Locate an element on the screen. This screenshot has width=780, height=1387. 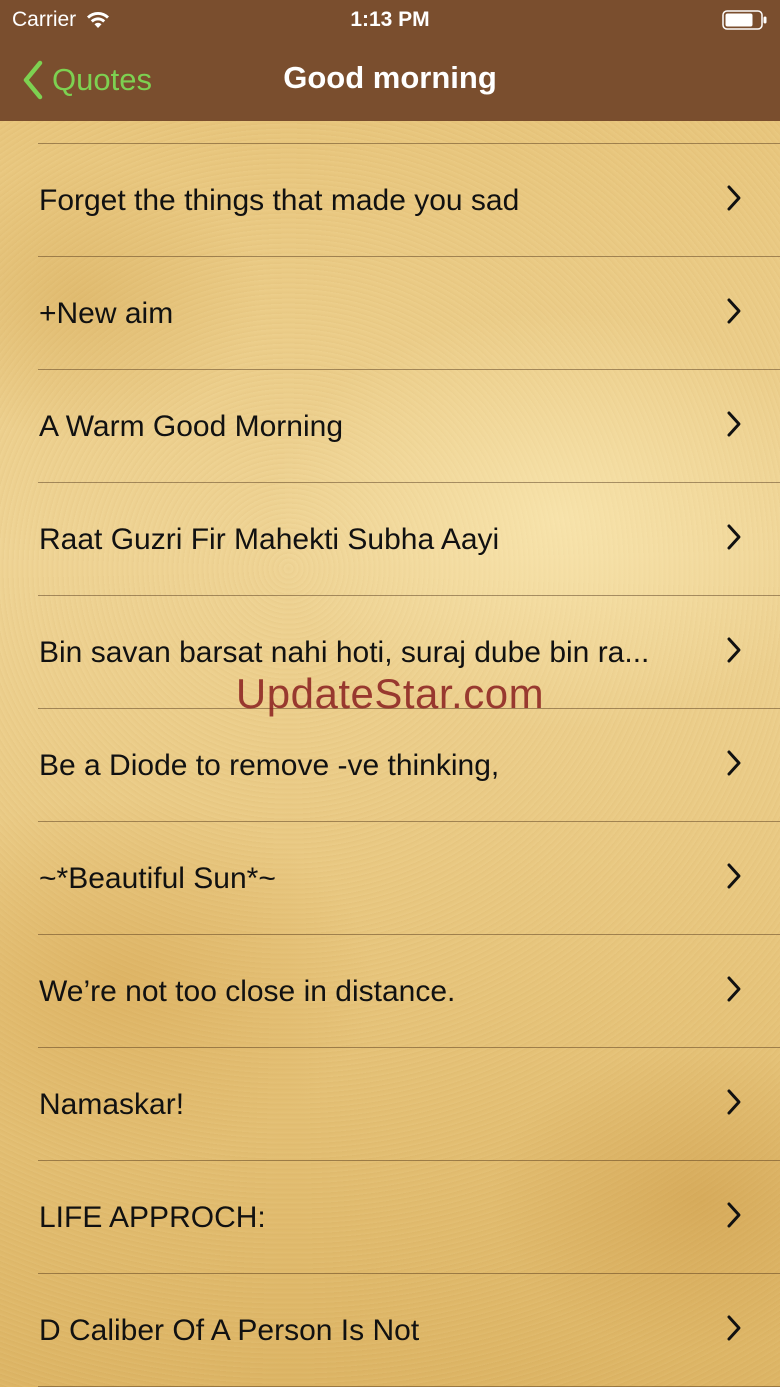
list-item: A Warm Good Morning is located at coordinates (390, 426).